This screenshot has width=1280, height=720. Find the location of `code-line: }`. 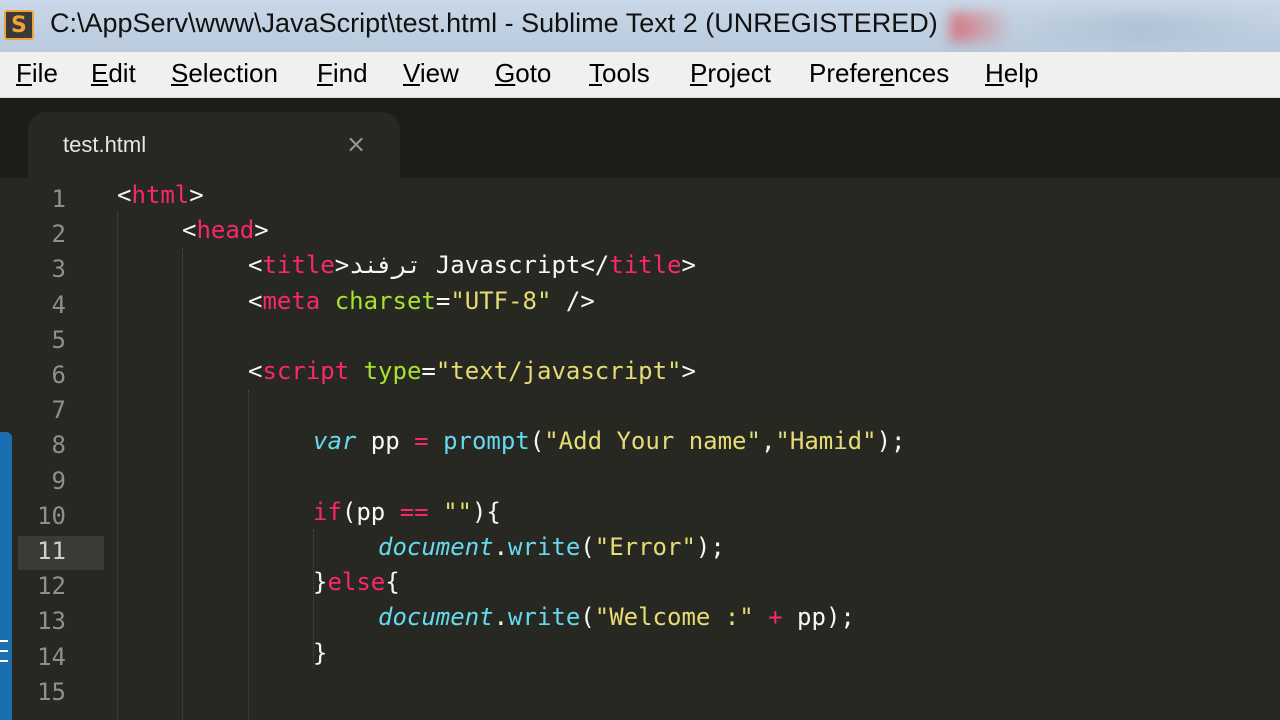

code-line: } is located at coordinates (320, 653).